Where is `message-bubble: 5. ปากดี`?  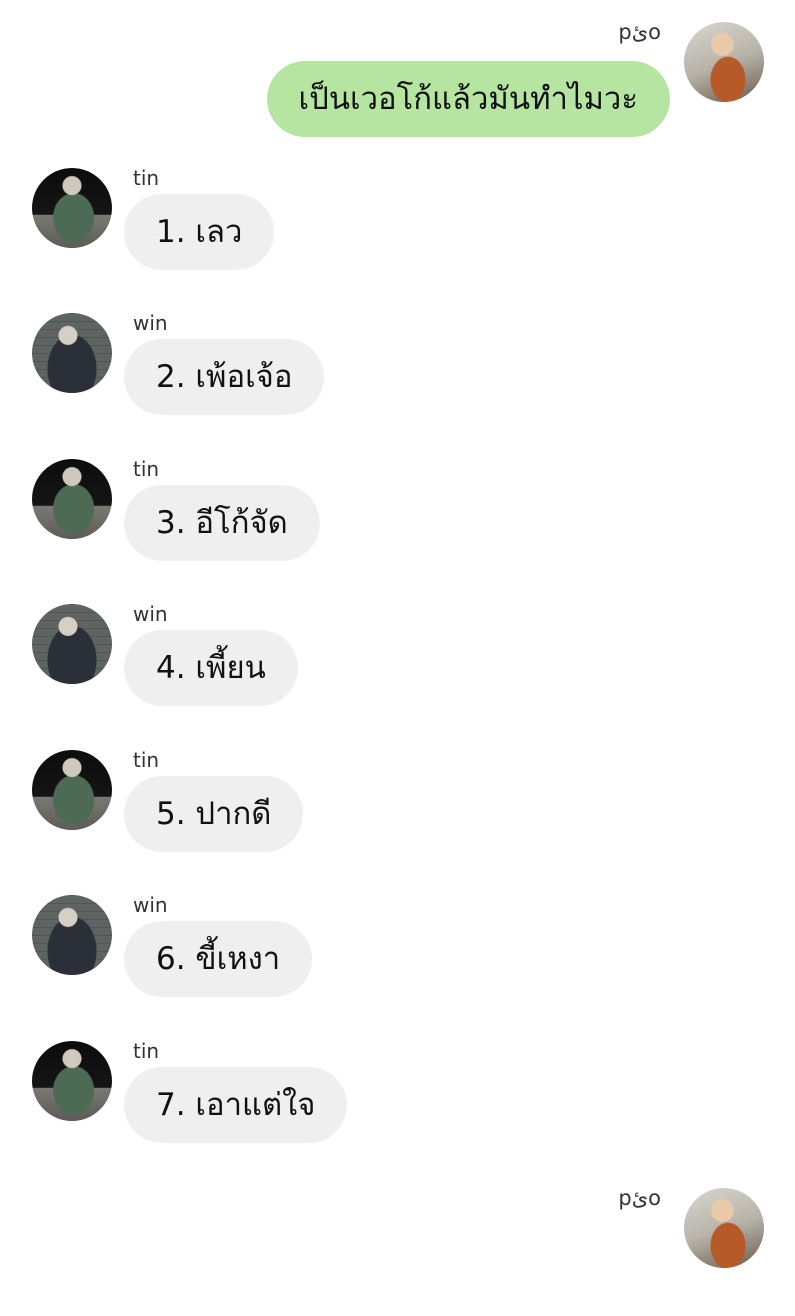
message-bubble: 5. ปากดี is located at coordinates (214, 814).